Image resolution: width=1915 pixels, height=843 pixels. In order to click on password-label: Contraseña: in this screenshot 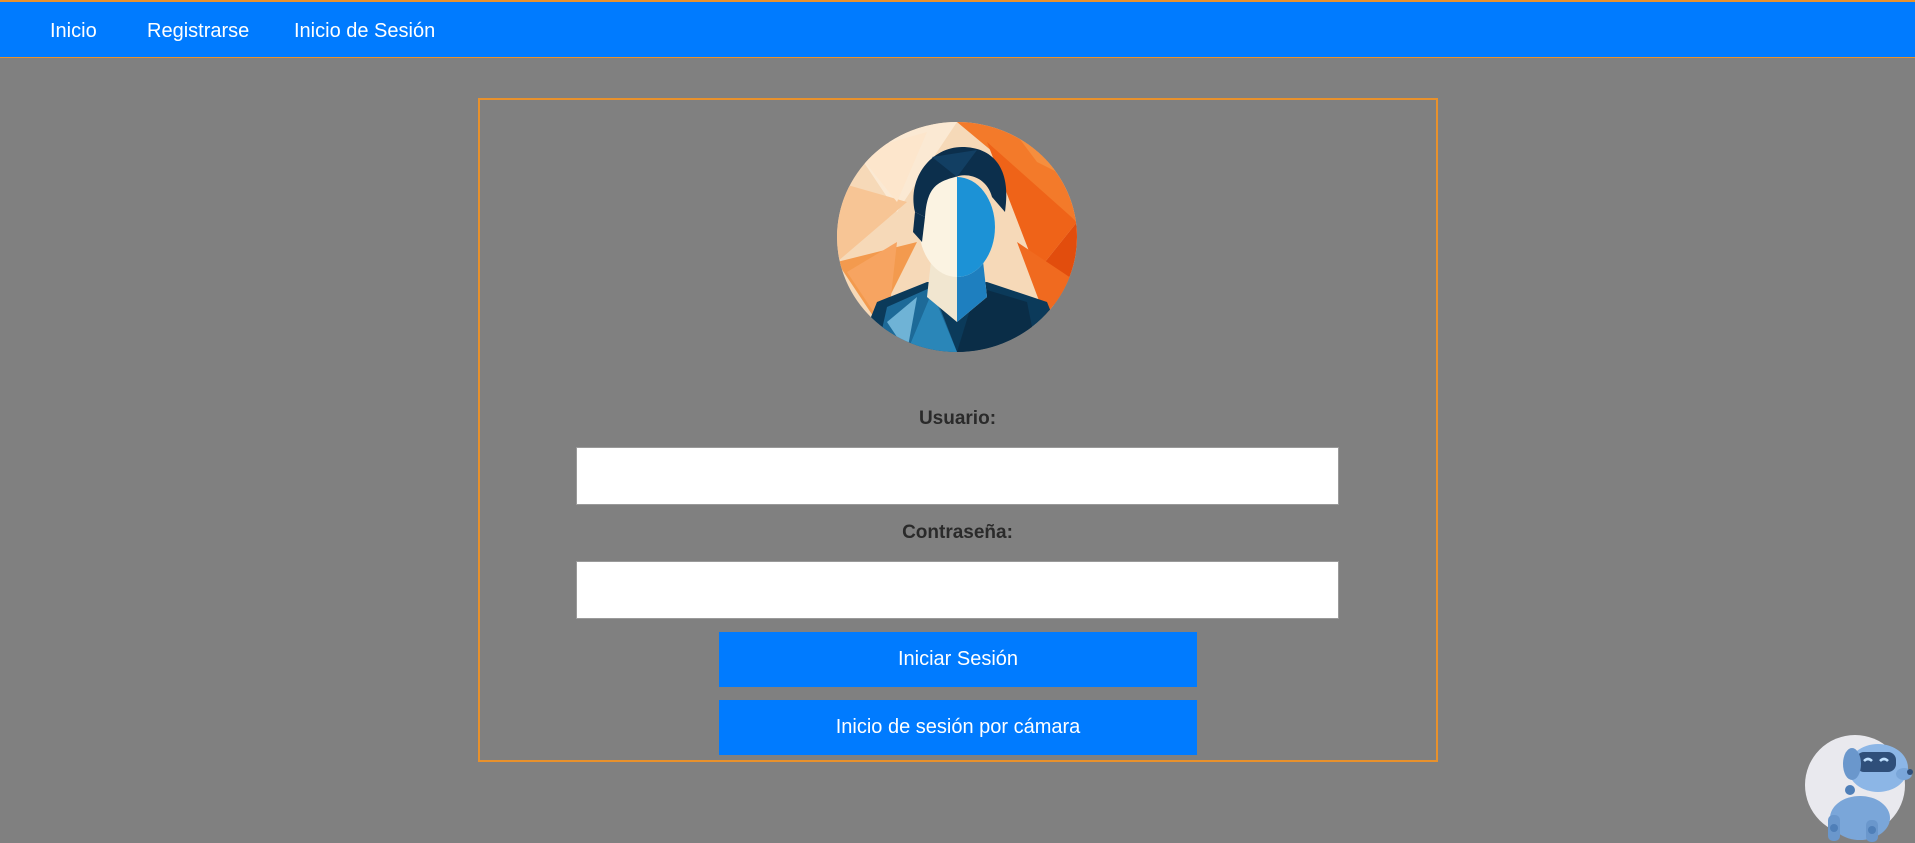, I will do `click(957, 532)`.